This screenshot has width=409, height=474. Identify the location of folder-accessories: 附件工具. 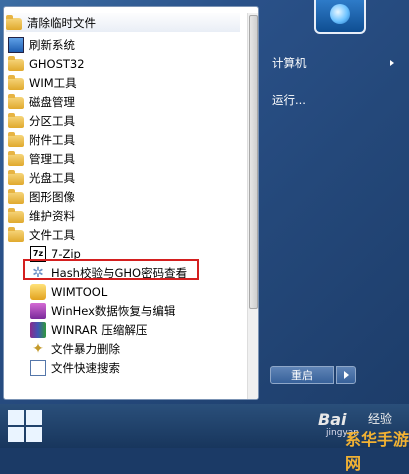
(41, 139).